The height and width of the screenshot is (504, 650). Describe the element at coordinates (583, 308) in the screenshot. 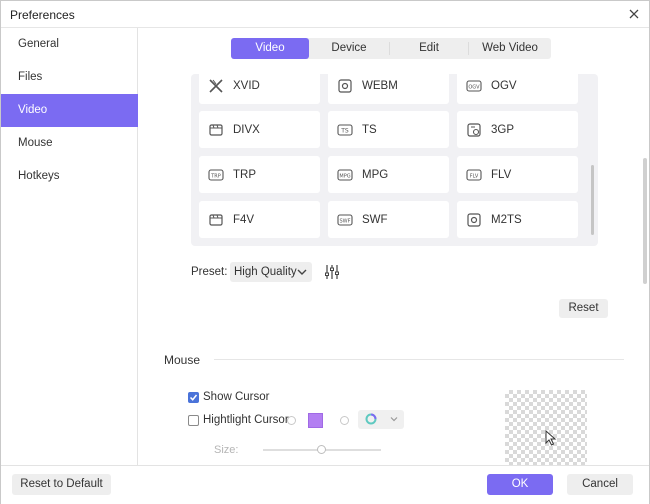

I see `reset-button: Reset` at that location.